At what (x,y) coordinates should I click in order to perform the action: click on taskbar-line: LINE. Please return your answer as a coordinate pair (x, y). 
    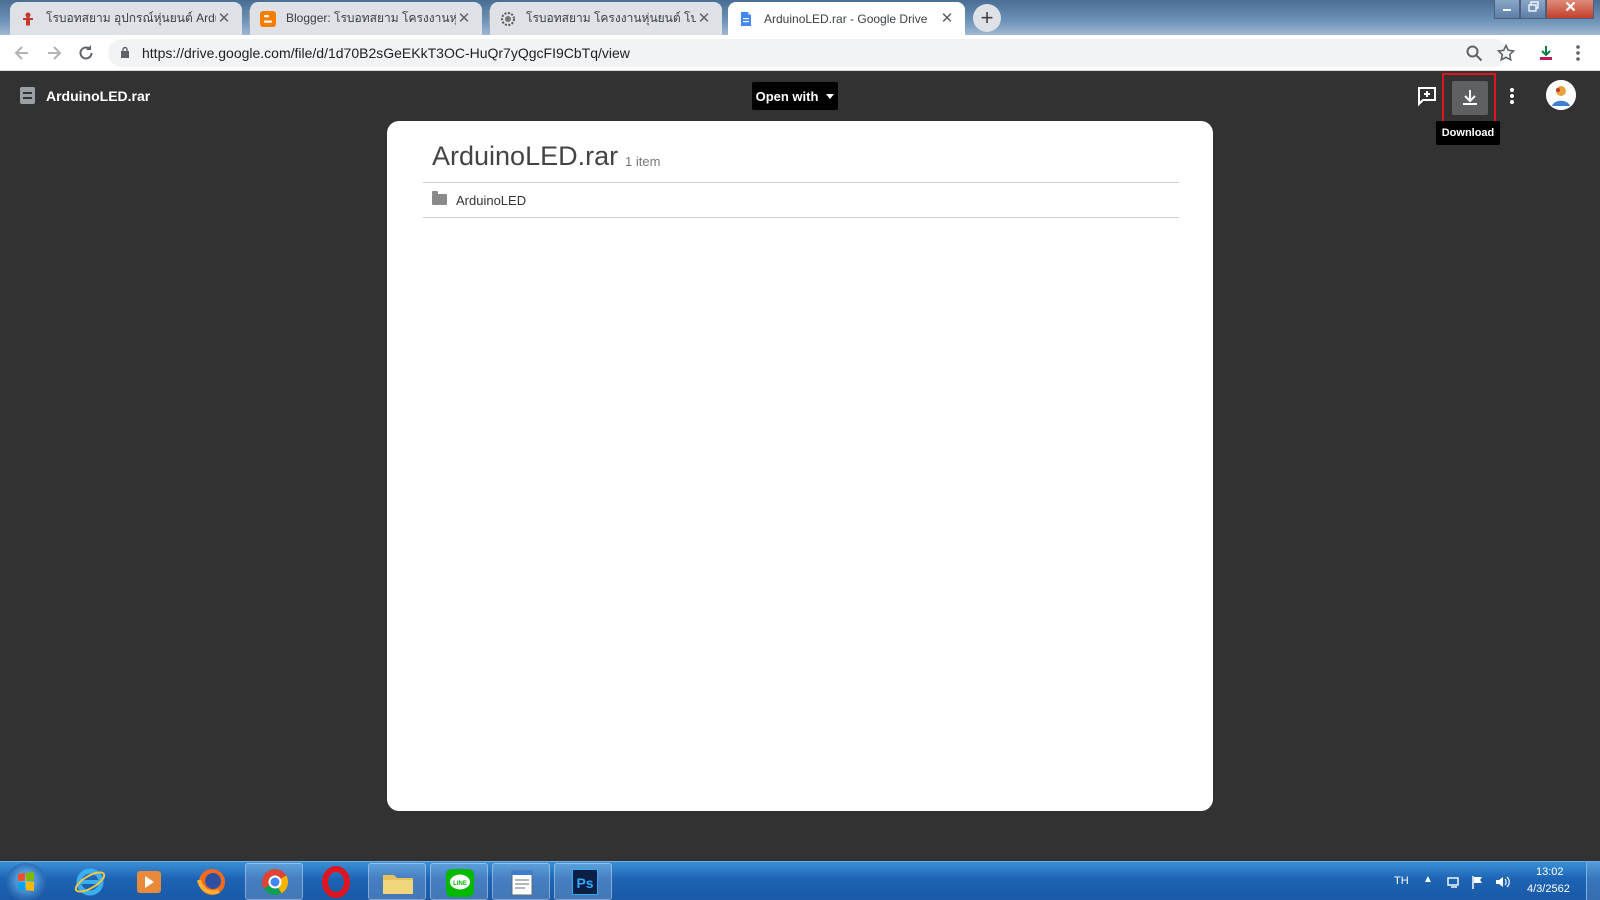
    Looking at the image, I should click on (459, 881).